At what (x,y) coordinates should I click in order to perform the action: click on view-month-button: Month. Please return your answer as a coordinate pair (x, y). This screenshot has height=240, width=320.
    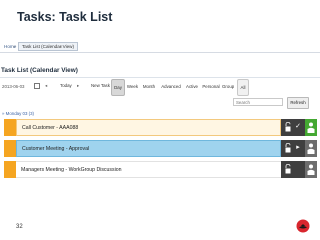
    Looking at the image, I should click on (149, 86).